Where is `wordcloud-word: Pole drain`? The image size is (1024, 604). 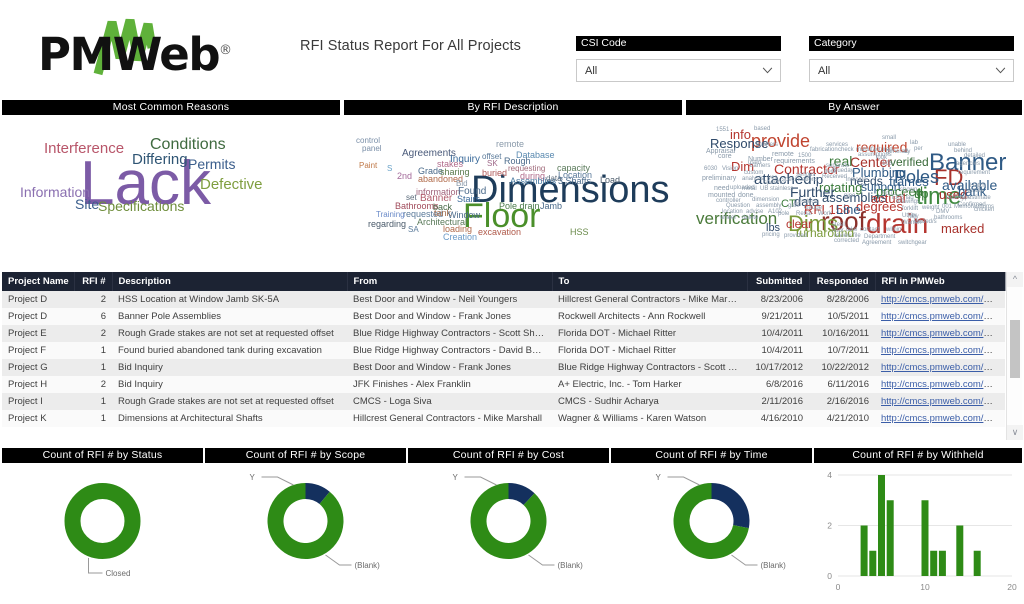 wordcloud-word: Pole drain is located at coordinates (519, 206).